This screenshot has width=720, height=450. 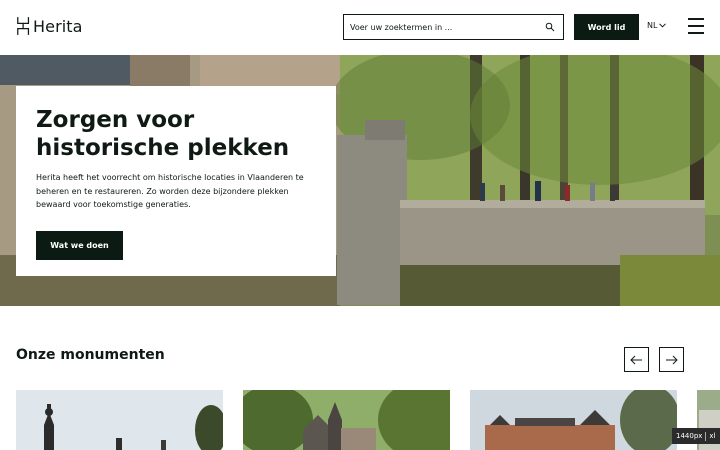 I want to click on logo-text: Herita, so click(x=58, y=26).